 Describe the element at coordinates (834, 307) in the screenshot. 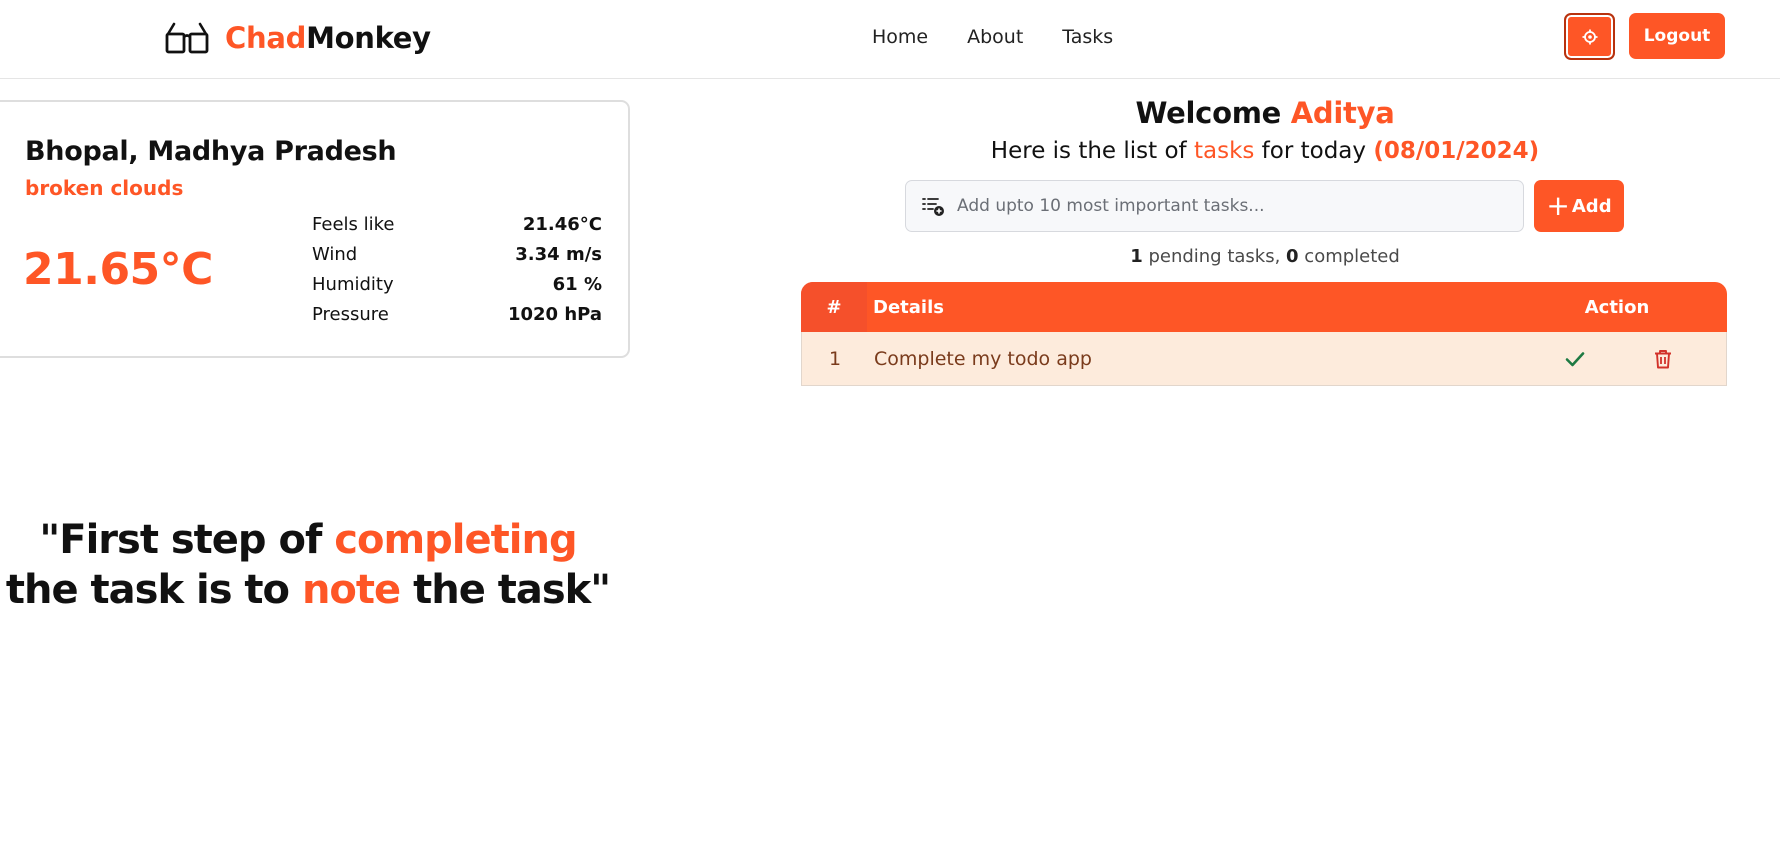

I see `column-header-number: #` at that location.